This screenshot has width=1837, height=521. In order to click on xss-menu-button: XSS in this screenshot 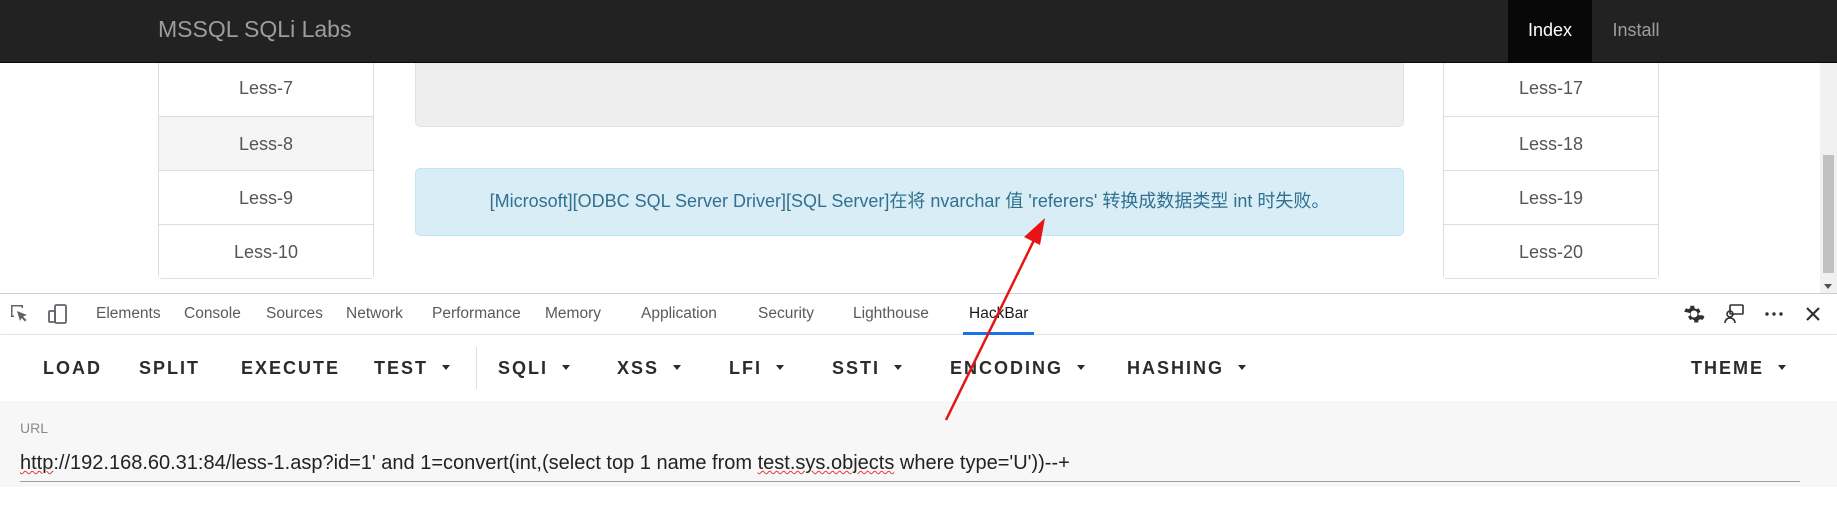, I will do `click(649, 368)`.